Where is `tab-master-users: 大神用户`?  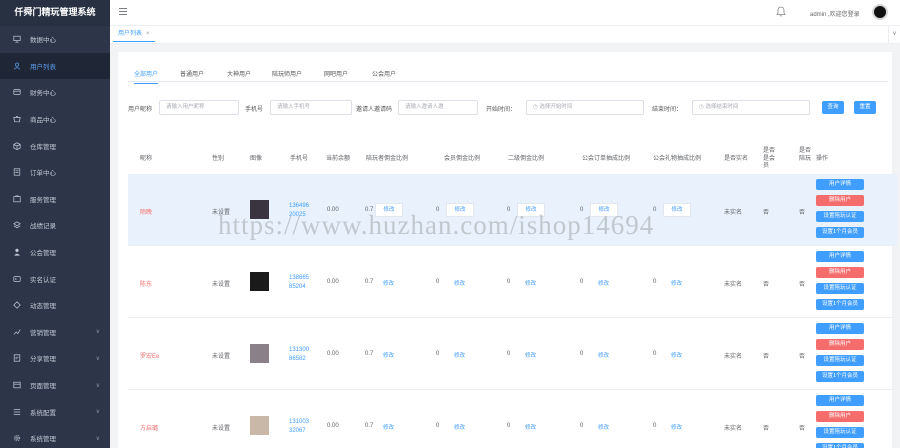
tab-master-users: 大神用户 is located at coordinates (239, 73).